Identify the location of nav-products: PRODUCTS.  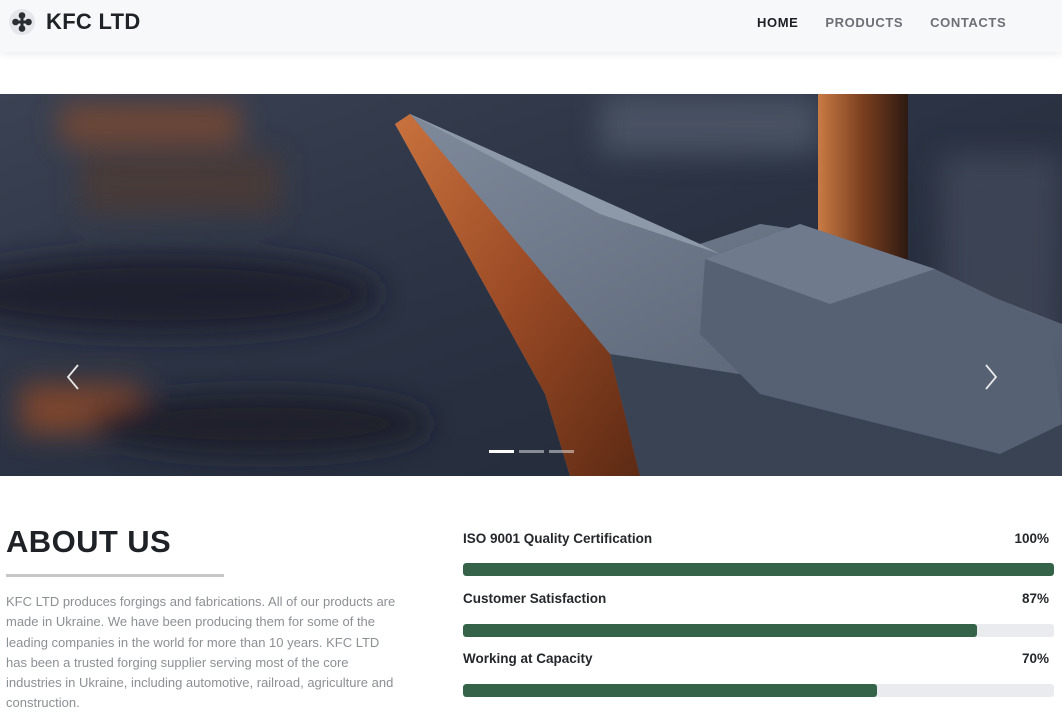
(864, 22).